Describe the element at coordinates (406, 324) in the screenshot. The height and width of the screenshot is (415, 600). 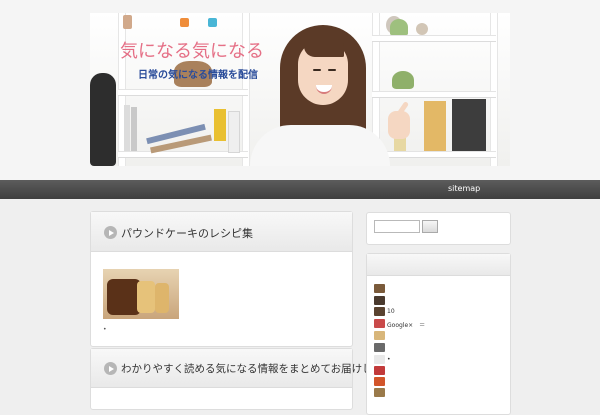
I see `recent-label: Google× ＝` at that location.